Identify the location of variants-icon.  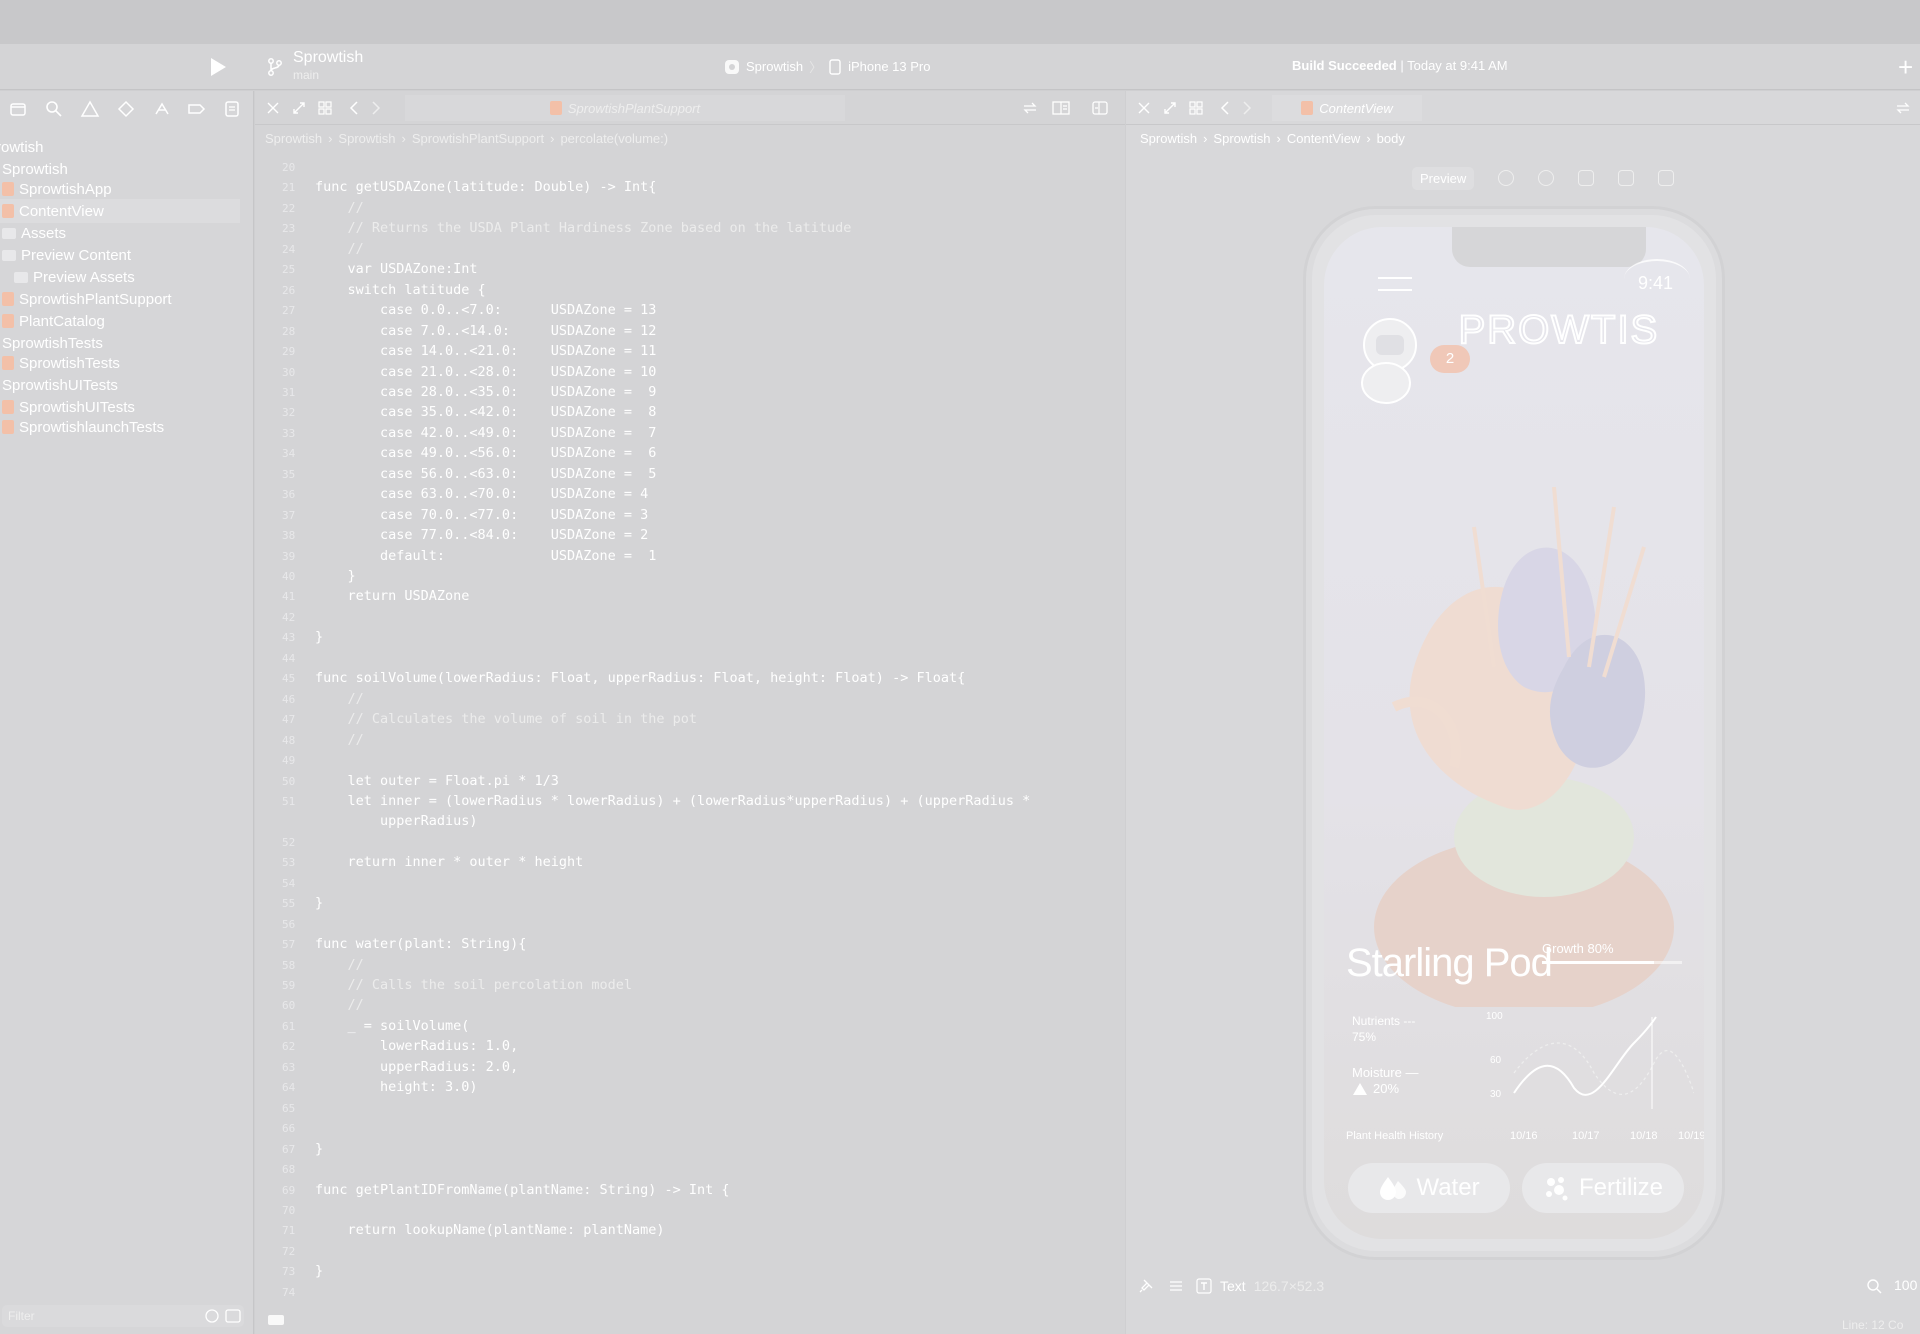
(1176, 1286).